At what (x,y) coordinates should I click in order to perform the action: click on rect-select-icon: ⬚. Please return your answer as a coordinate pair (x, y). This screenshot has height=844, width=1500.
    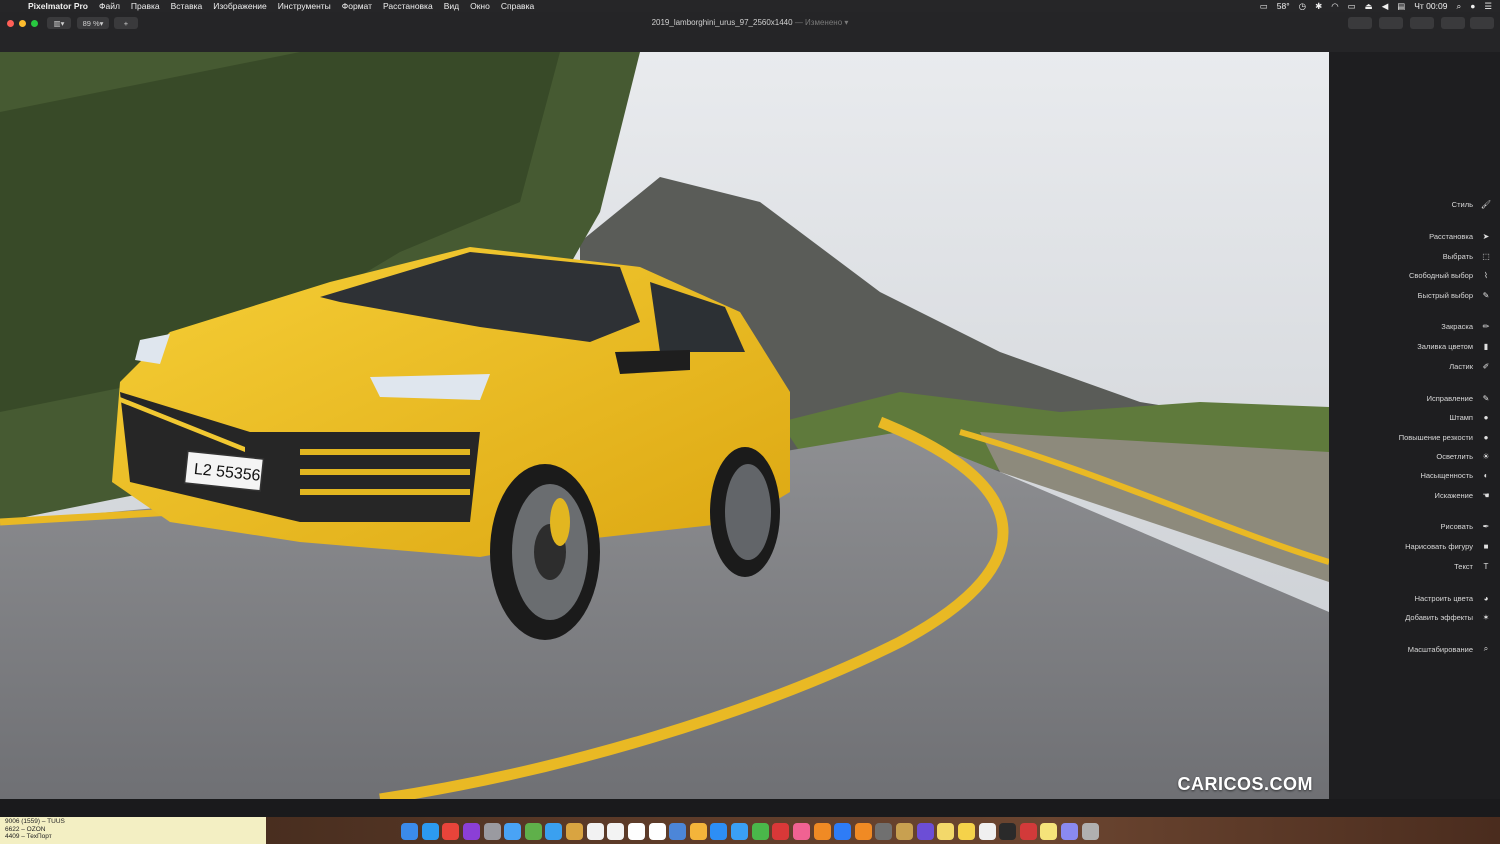
    Looking at the image, I should click on (1486, 256).